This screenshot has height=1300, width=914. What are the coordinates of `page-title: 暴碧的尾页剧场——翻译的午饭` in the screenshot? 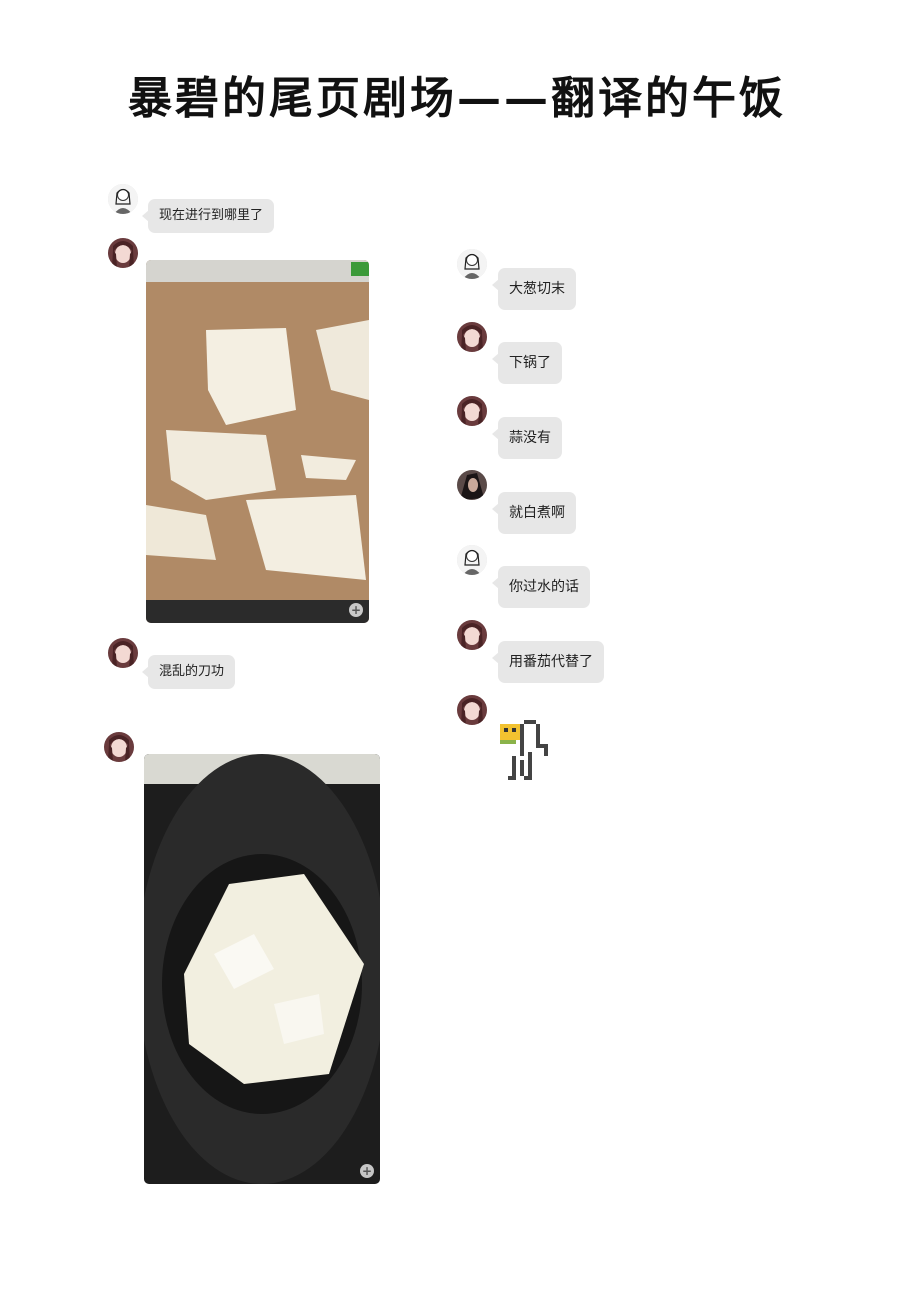 It's located at (457, 98).